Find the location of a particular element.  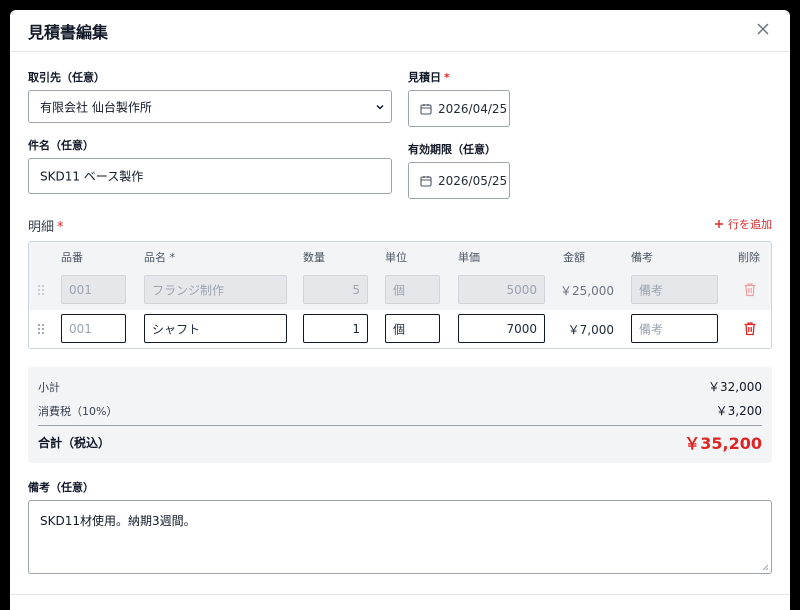

qty-input: 5 is located at coordinates (335, 289).